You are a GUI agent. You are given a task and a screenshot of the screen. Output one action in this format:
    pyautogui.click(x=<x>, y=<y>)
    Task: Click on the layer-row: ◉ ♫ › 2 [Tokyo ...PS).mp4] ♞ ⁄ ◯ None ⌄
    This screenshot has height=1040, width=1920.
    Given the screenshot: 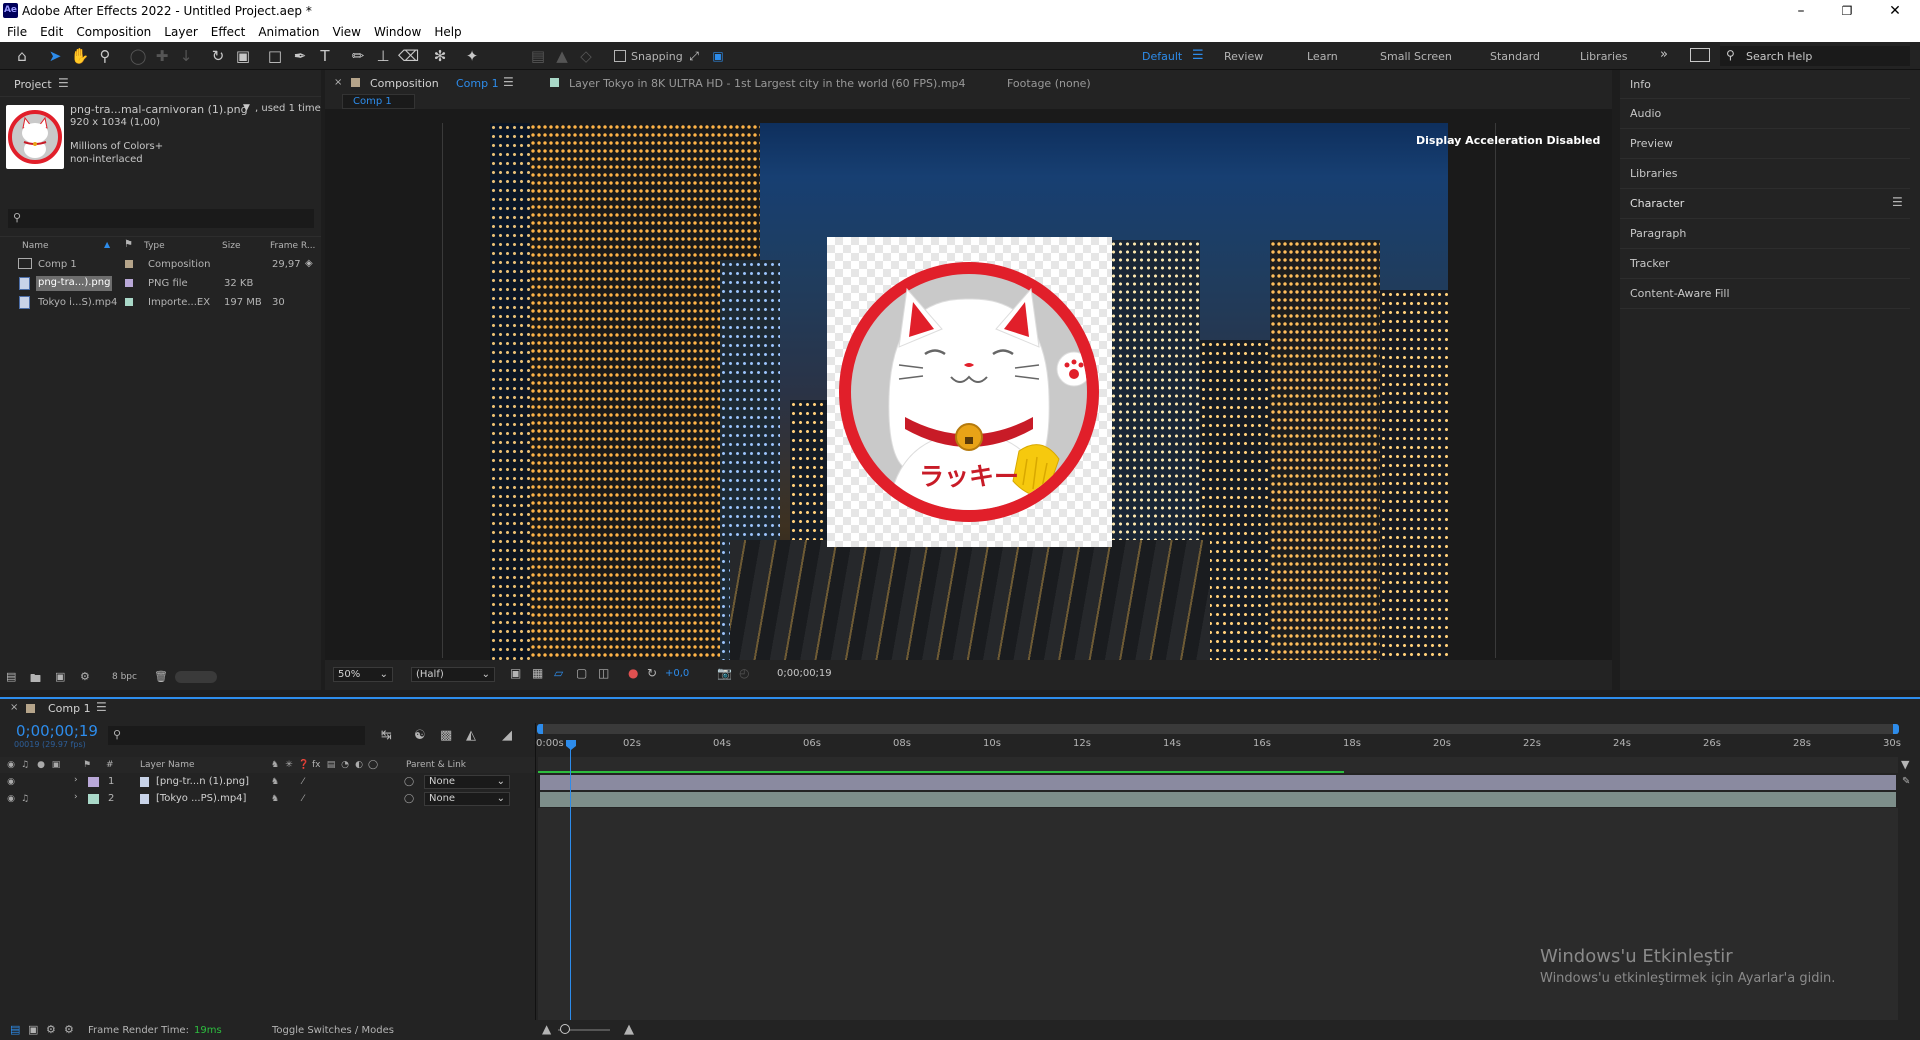 What is the action you would take?
    pyautogui.click(x=267, y=799)
    